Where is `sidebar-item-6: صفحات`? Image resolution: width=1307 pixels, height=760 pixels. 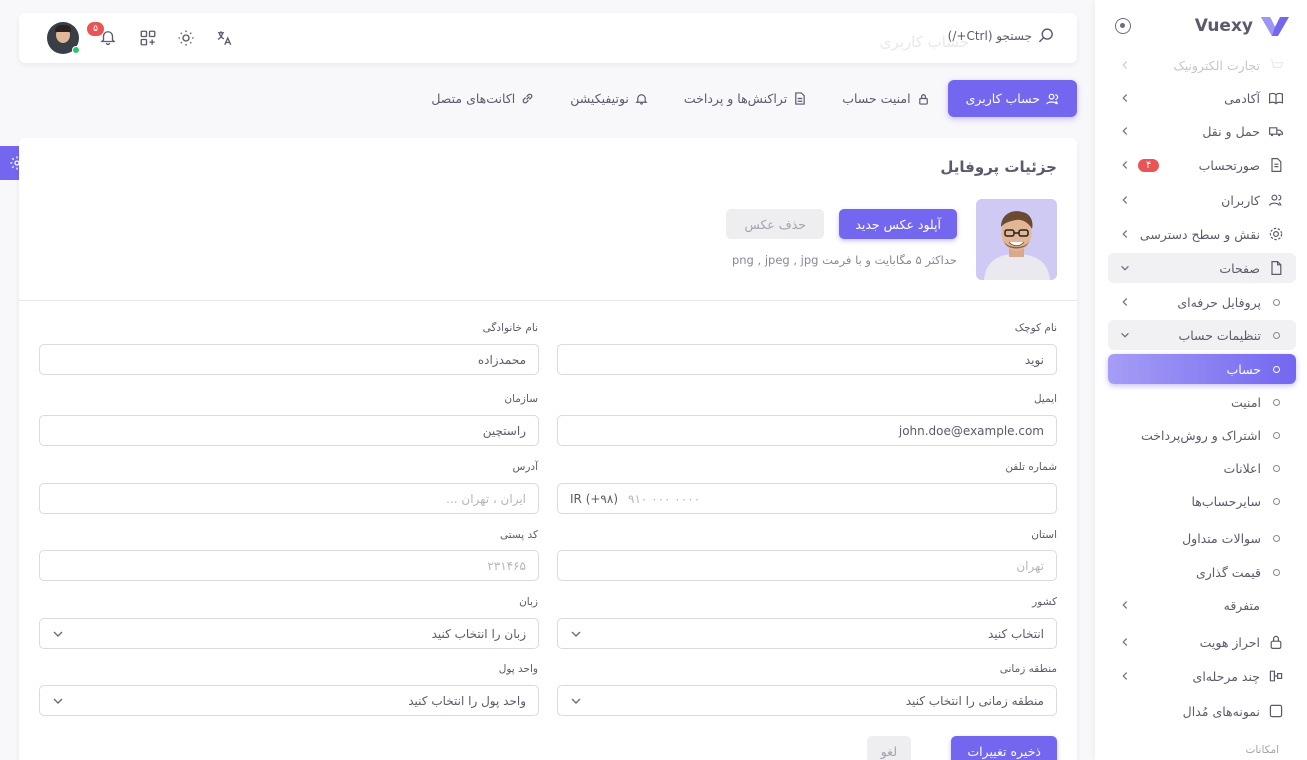 sidebar-item-6: صفحات is located at coordinates (1202, 268).